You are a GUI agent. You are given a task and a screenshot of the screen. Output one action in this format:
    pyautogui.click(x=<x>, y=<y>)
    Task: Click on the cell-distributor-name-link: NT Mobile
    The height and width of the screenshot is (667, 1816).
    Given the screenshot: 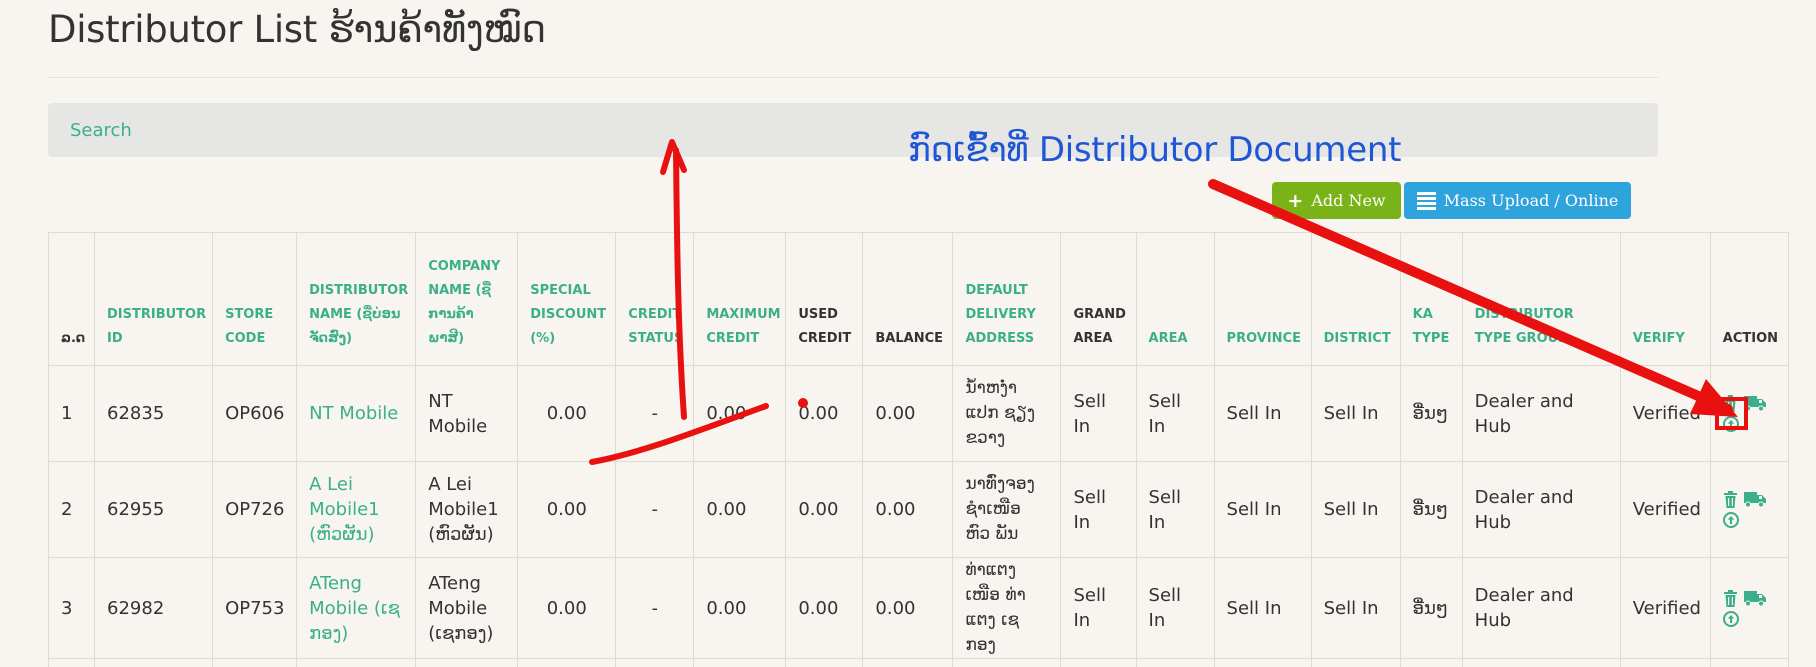 What is the action you would take?
    pyautogui.click(x=356, y=414)
    